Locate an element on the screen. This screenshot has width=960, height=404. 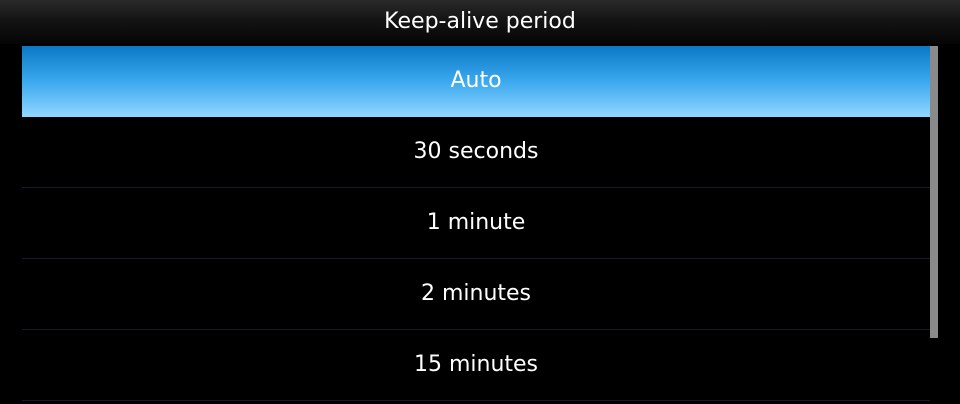
list-item-label: Auto is located at coordinates (476, 80).